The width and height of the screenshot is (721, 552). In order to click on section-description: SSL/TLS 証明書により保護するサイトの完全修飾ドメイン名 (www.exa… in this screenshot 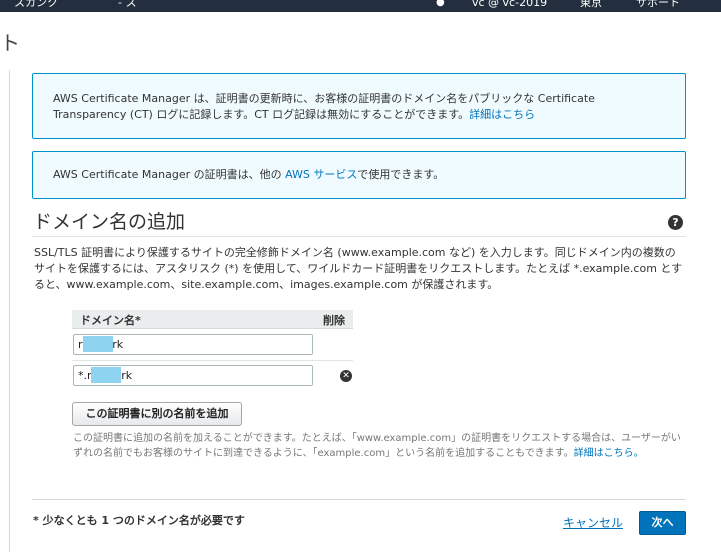, I will do `click(358, 268)`.